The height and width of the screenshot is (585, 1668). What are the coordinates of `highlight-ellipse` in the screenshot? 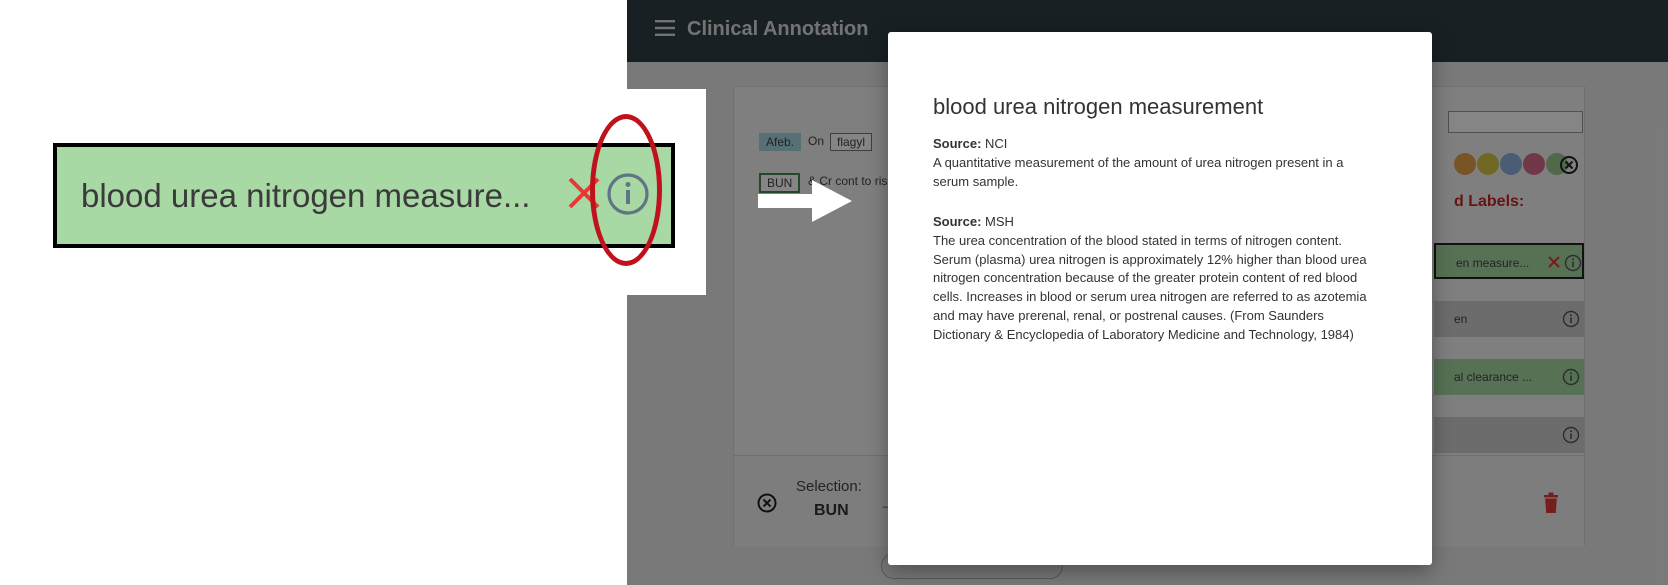 It's located at (626, 190).